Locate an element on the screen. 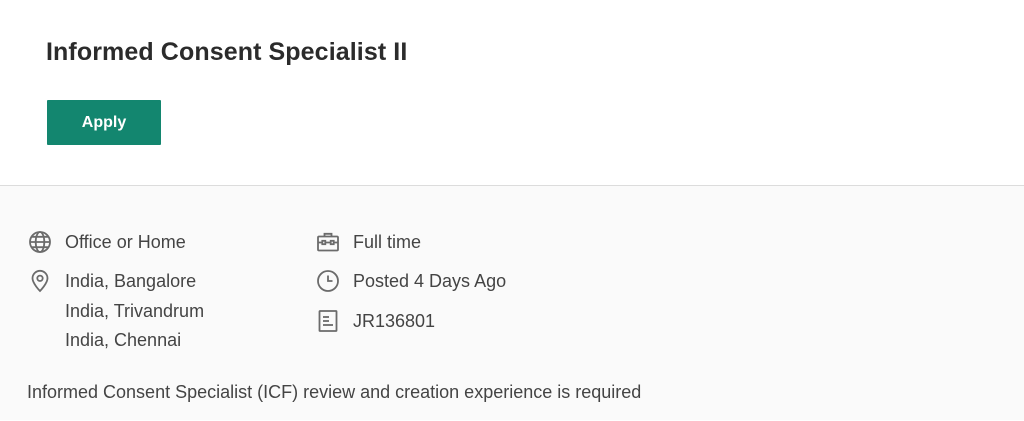 The image size is (1024, 421). apply-button: Apply is located at coordinates (104, 122).